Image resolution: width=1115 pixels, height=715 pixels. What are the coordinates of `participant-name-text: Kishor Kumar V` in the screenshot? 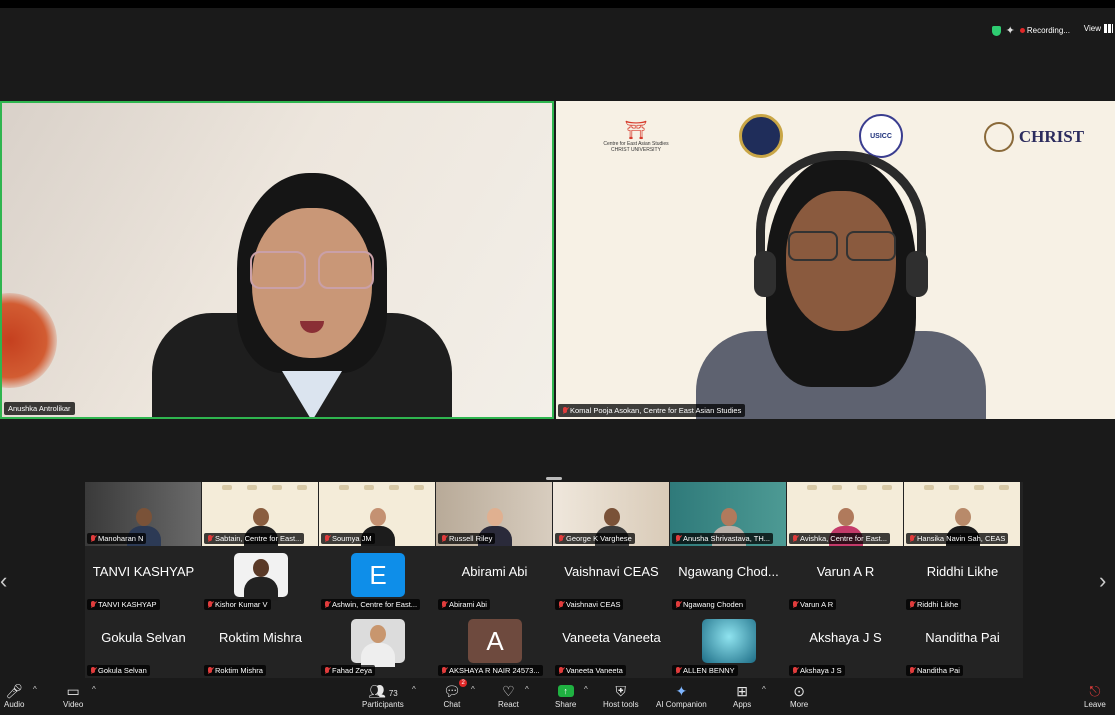 It's located at (241, 604).